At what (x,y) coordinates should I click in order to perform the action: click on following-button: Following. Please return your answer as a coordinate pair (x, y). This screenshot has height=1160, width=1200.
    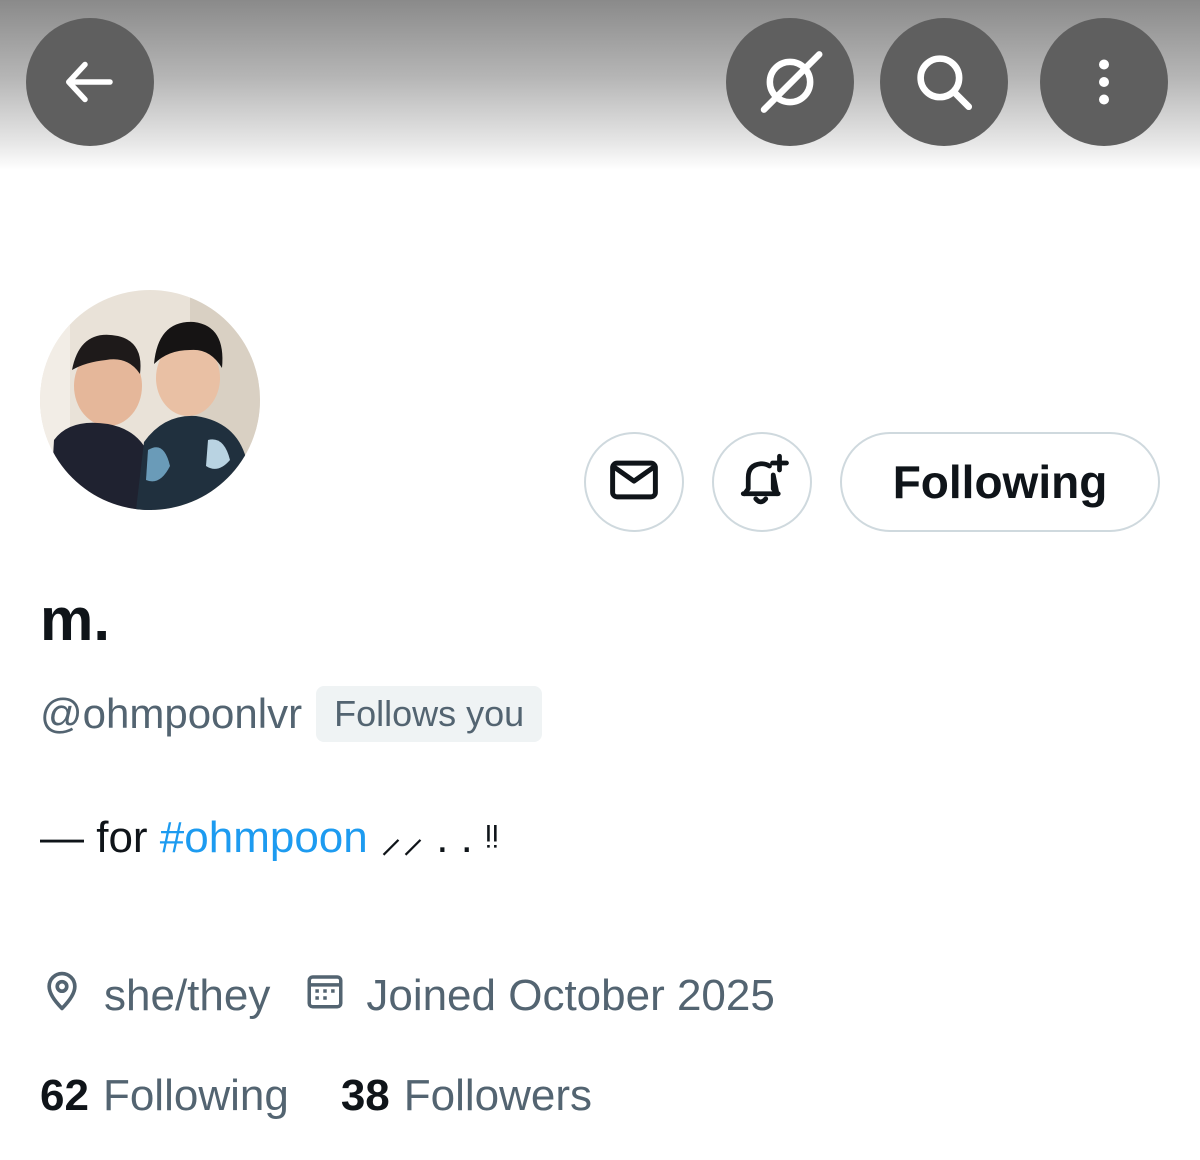
    Looking at the image, I should click on (1000, 482).